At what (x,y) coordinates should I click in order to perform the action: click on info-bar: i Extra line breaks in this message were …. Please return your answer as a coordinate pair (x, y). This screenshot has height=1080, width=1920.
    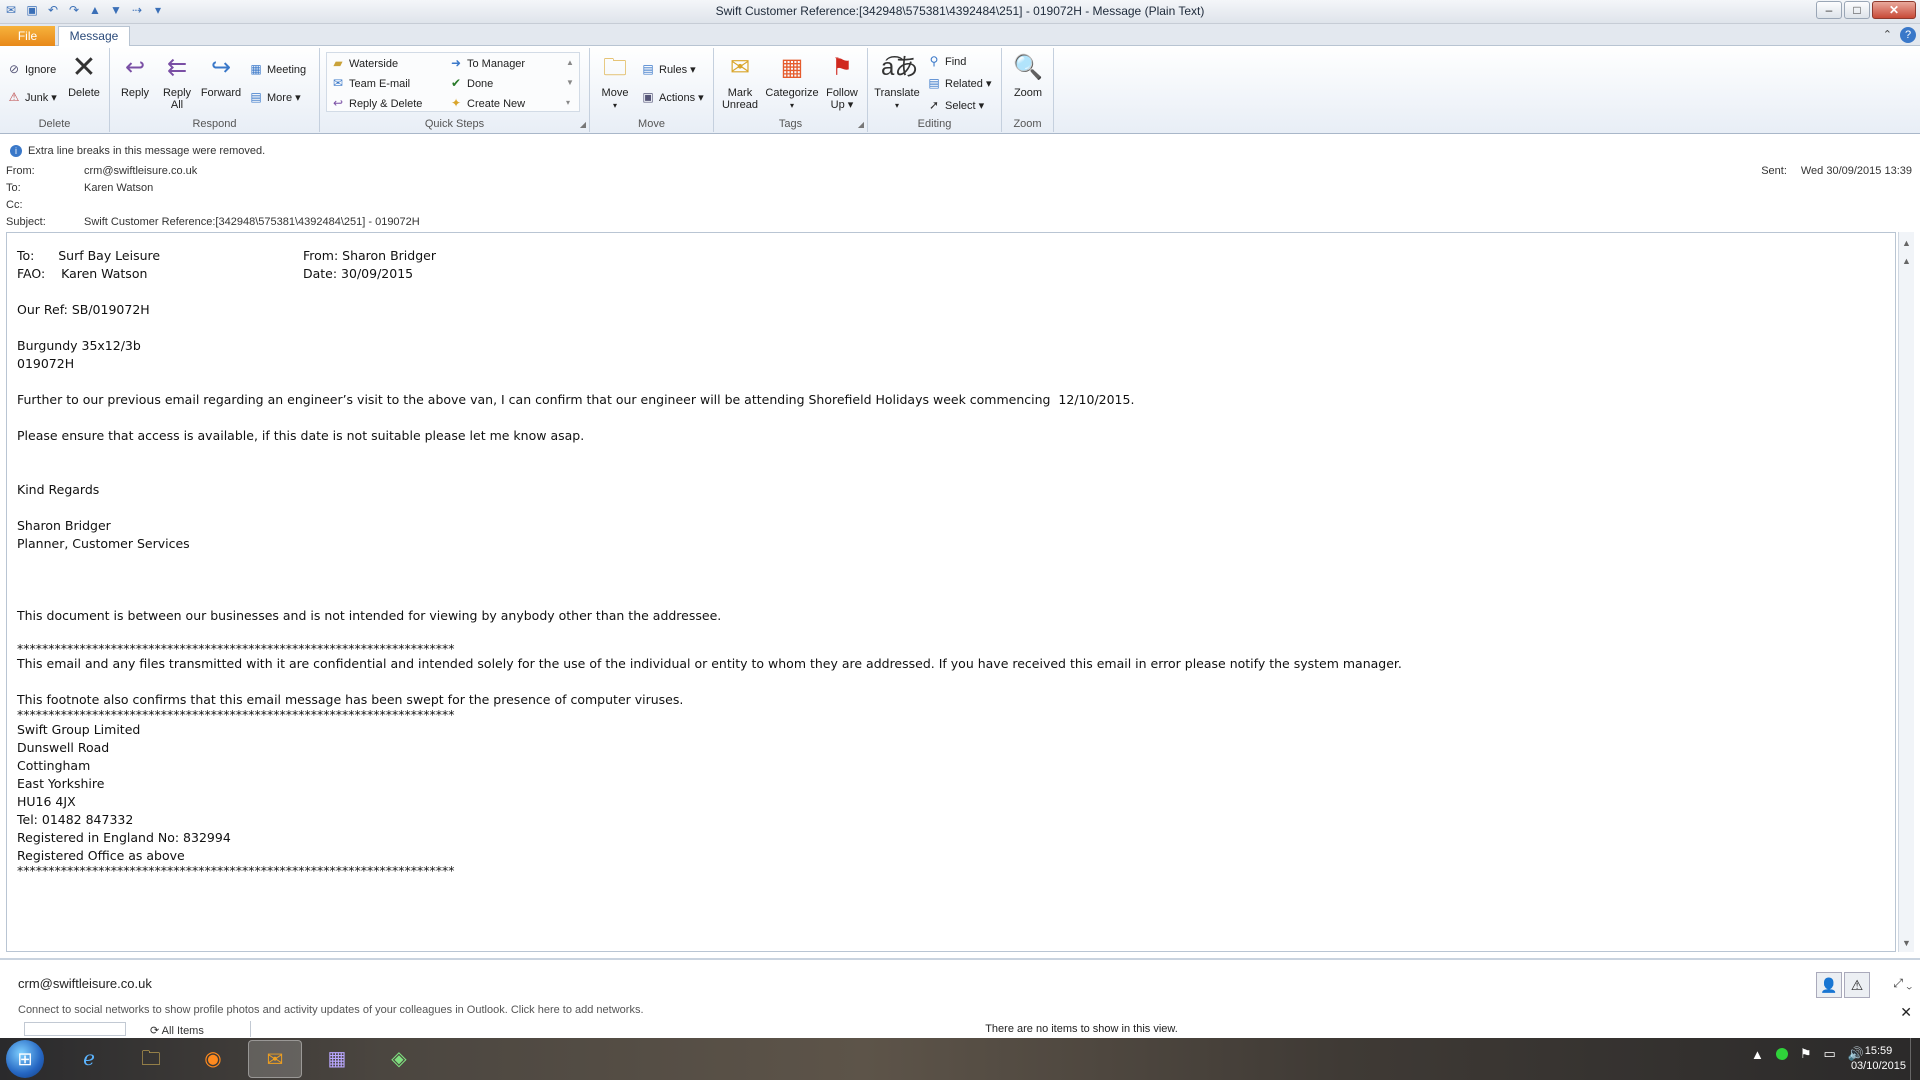
    Looking at the image, I should click on (132, 154).